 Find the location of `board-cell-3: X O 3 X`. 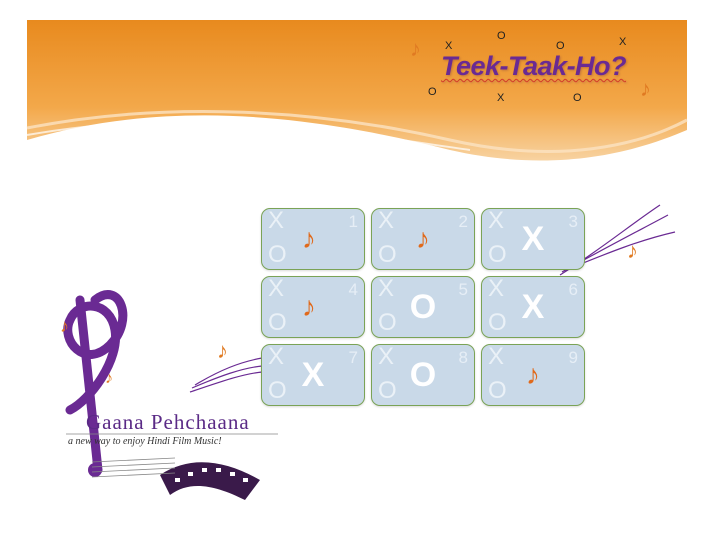

board-cell-3: X O 3 X is located at coordinates (533, 239).